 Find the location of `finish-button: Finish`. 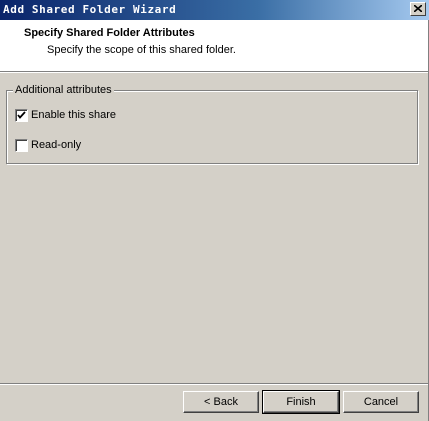

finish-button: Finish is located at coordinates (301, 402).